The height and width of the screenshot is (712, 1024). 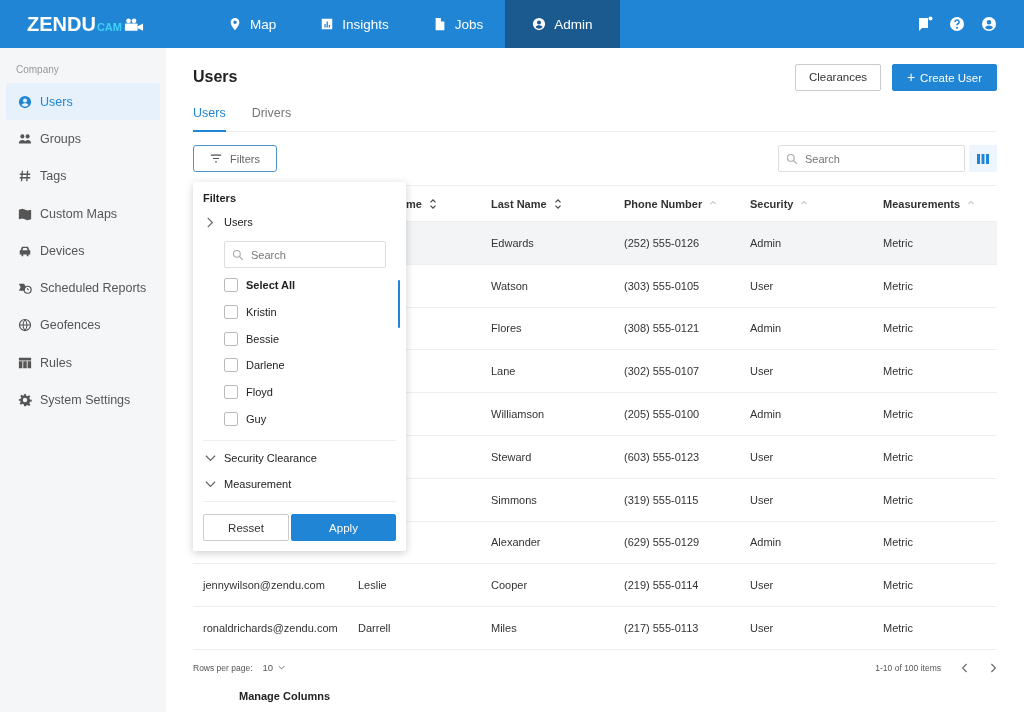 What do you see at coordinates (220, 198) in the screenshot?
I see `filter-panel-title: Filters` at bounding box center [220, 198].